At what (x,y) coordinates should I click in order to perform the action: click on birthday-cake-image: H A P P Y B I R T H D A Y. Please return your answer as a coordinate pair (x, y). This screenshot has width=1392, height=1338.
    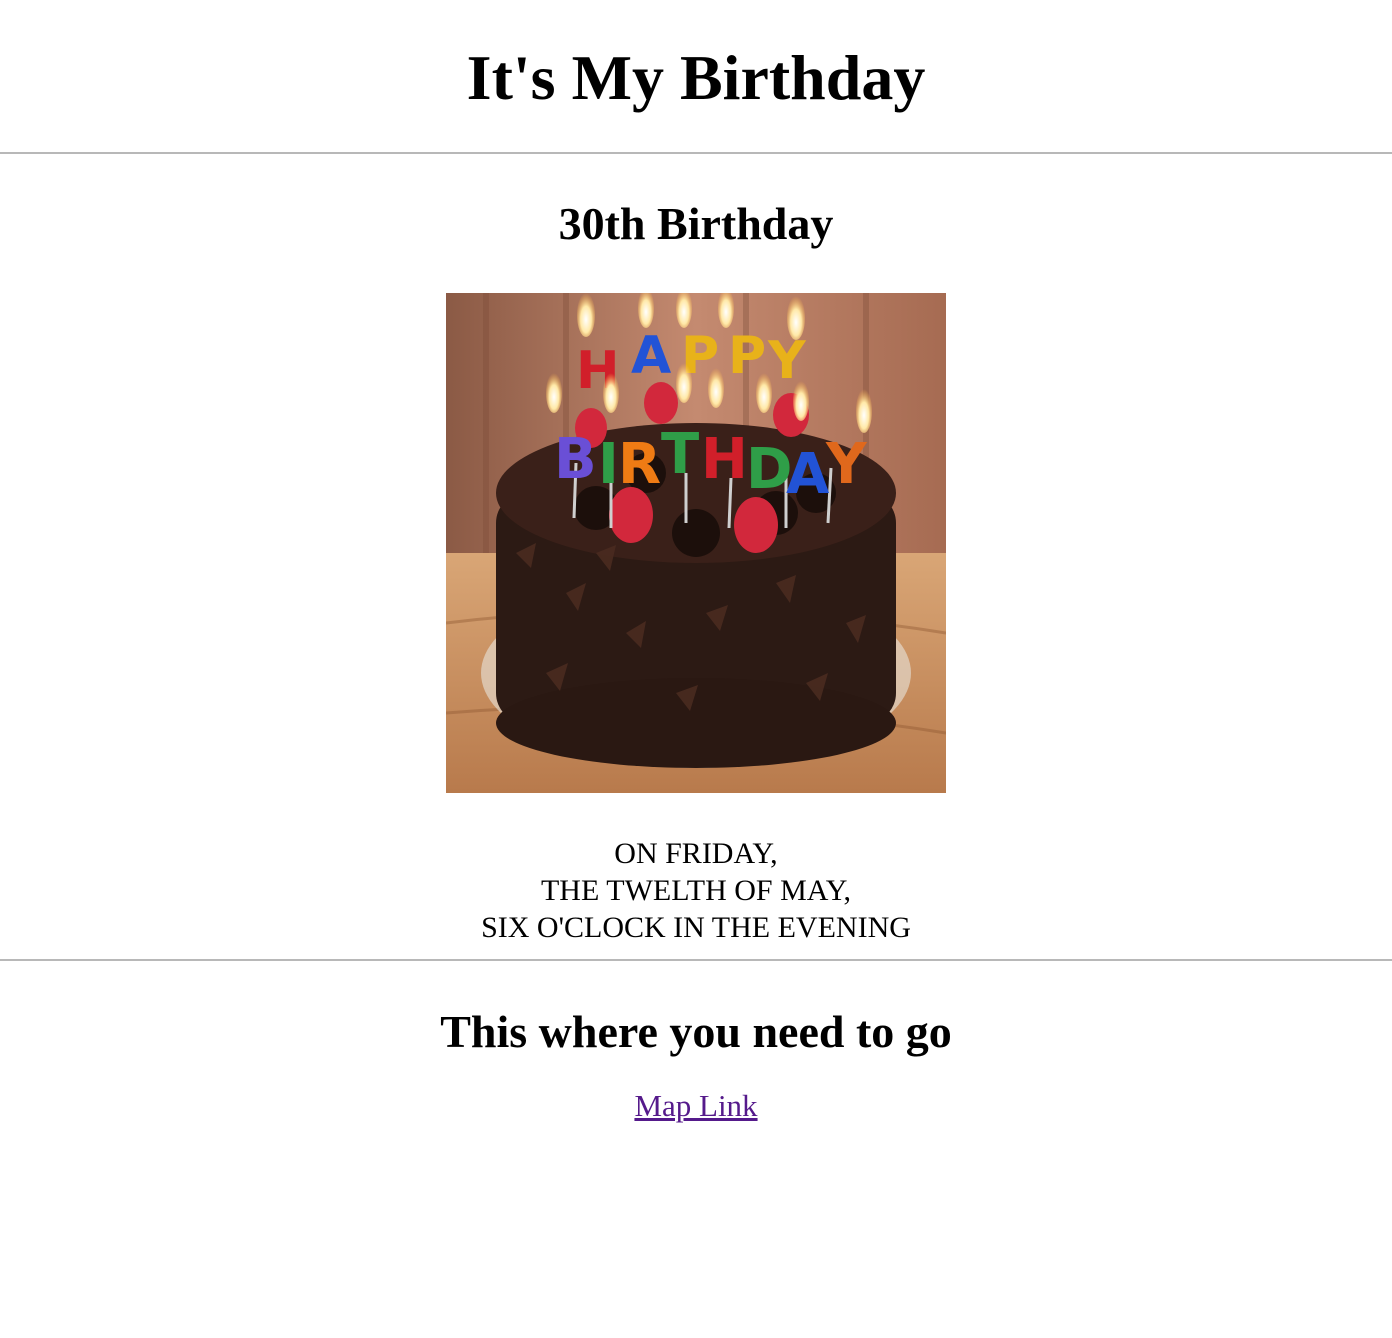
    Looking at the image, I should click on (696, 543).